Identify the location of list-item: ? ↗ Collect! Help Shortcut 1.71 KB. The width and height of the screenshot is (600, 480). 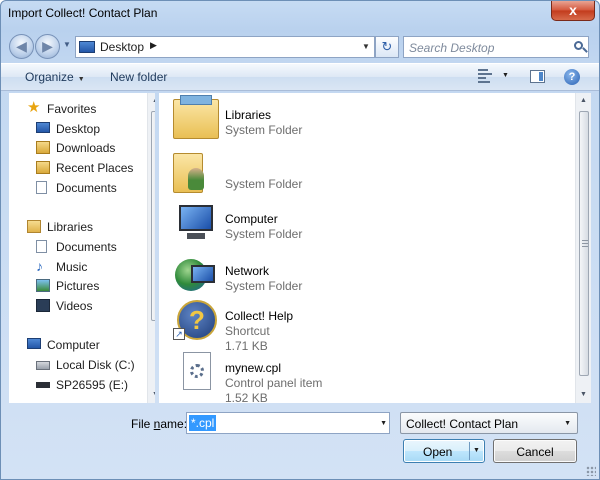
(359, 324).